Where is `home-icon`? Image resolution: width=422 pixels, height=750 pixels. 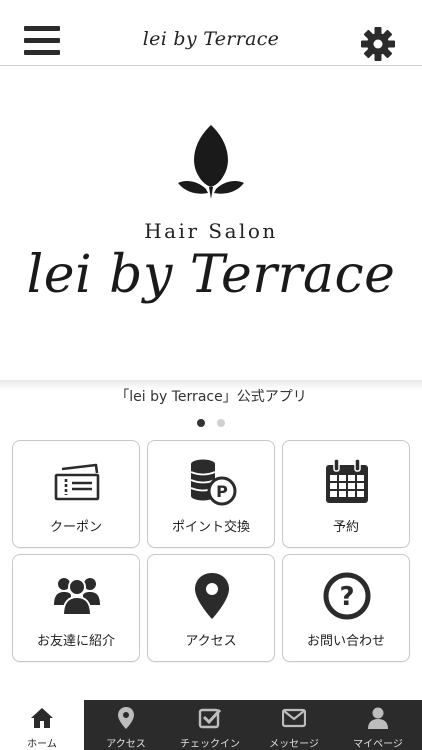 home-icon is located at coordinates (42, 718).